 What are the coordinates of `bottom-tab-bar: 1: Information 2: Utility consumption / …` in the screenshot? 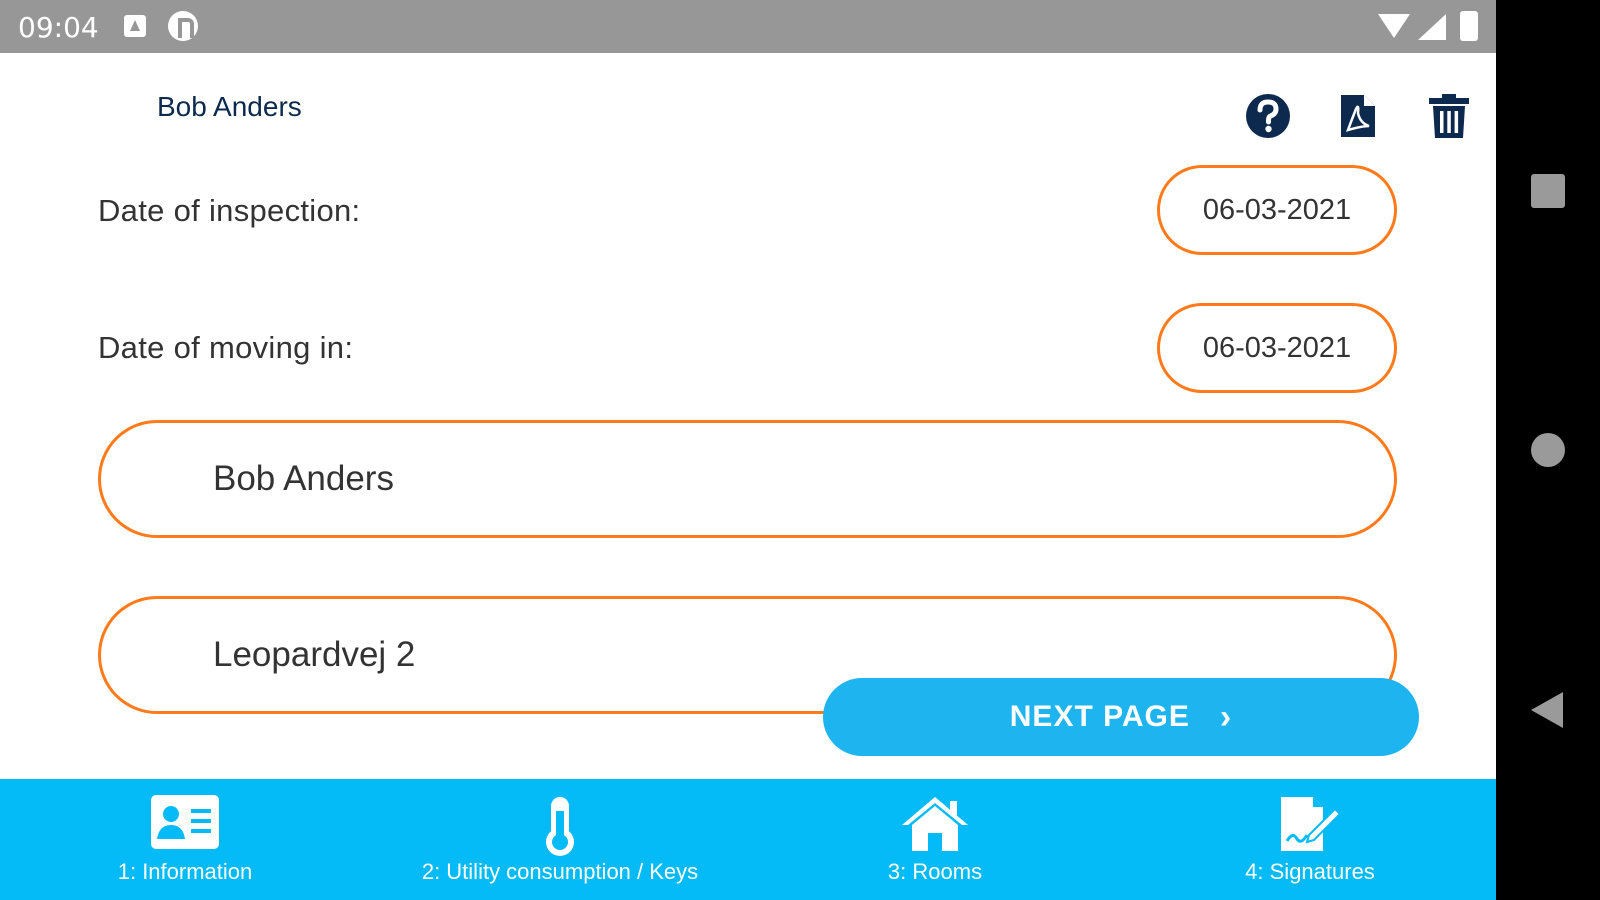 It's located at (748, 839).